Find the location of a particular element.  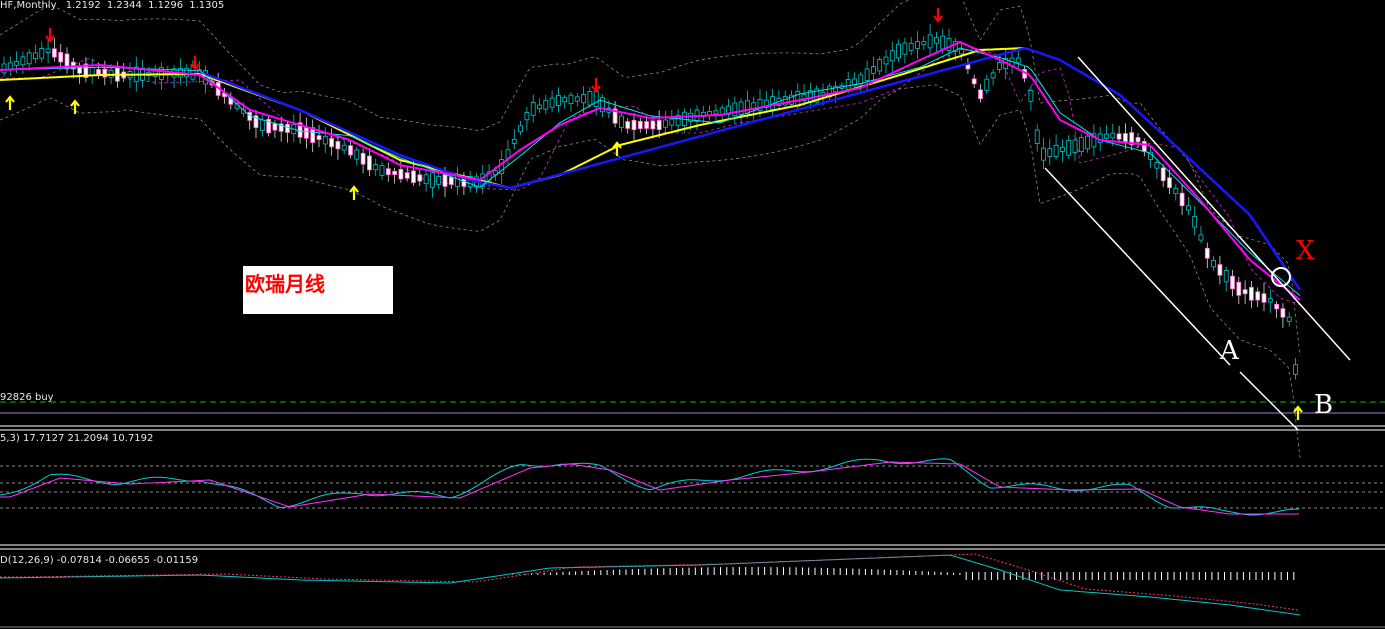

symbol-label: HF,Monthly is located at coordinates (28, 5).